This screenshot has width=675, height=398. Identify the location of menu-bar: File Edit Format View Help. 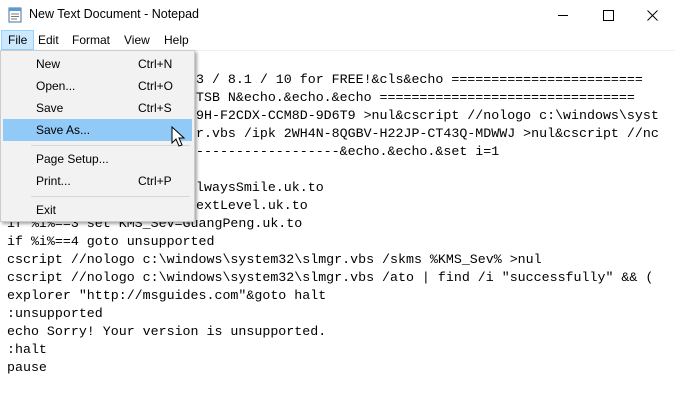
(337, 40).